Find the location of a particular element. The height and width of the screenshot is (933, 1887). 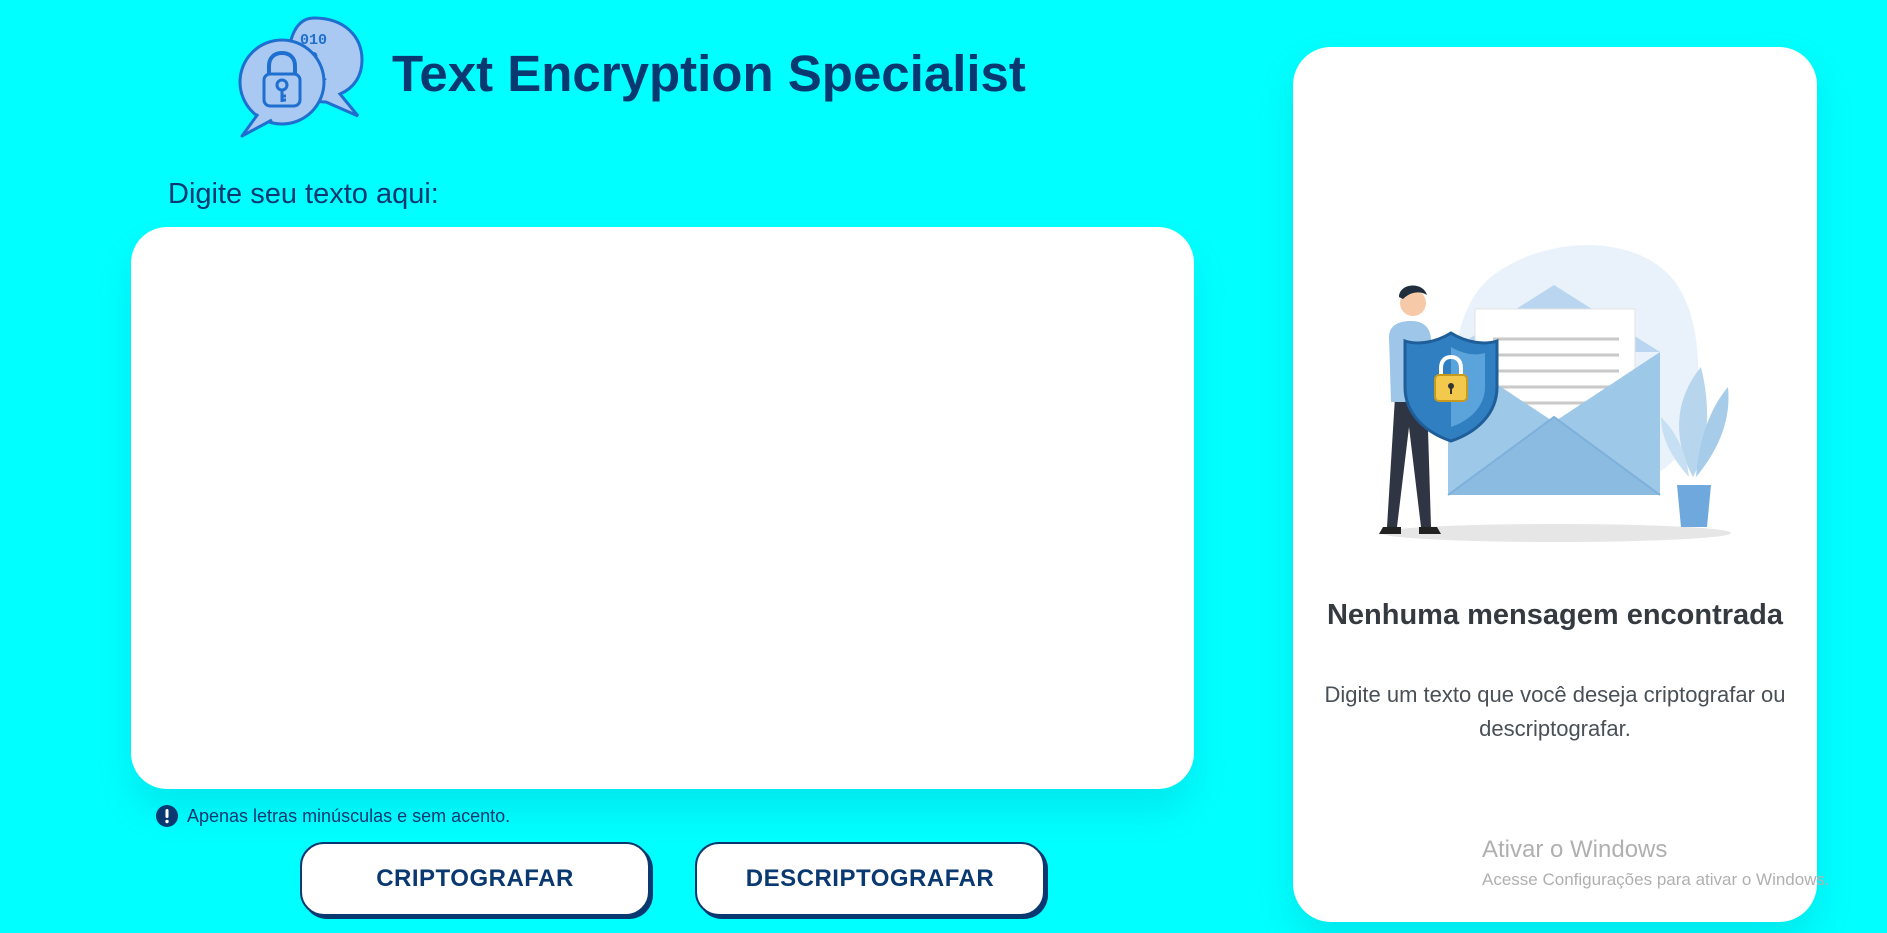

app-title: Text Encryption Specialist is located at coordinates (709, 73).